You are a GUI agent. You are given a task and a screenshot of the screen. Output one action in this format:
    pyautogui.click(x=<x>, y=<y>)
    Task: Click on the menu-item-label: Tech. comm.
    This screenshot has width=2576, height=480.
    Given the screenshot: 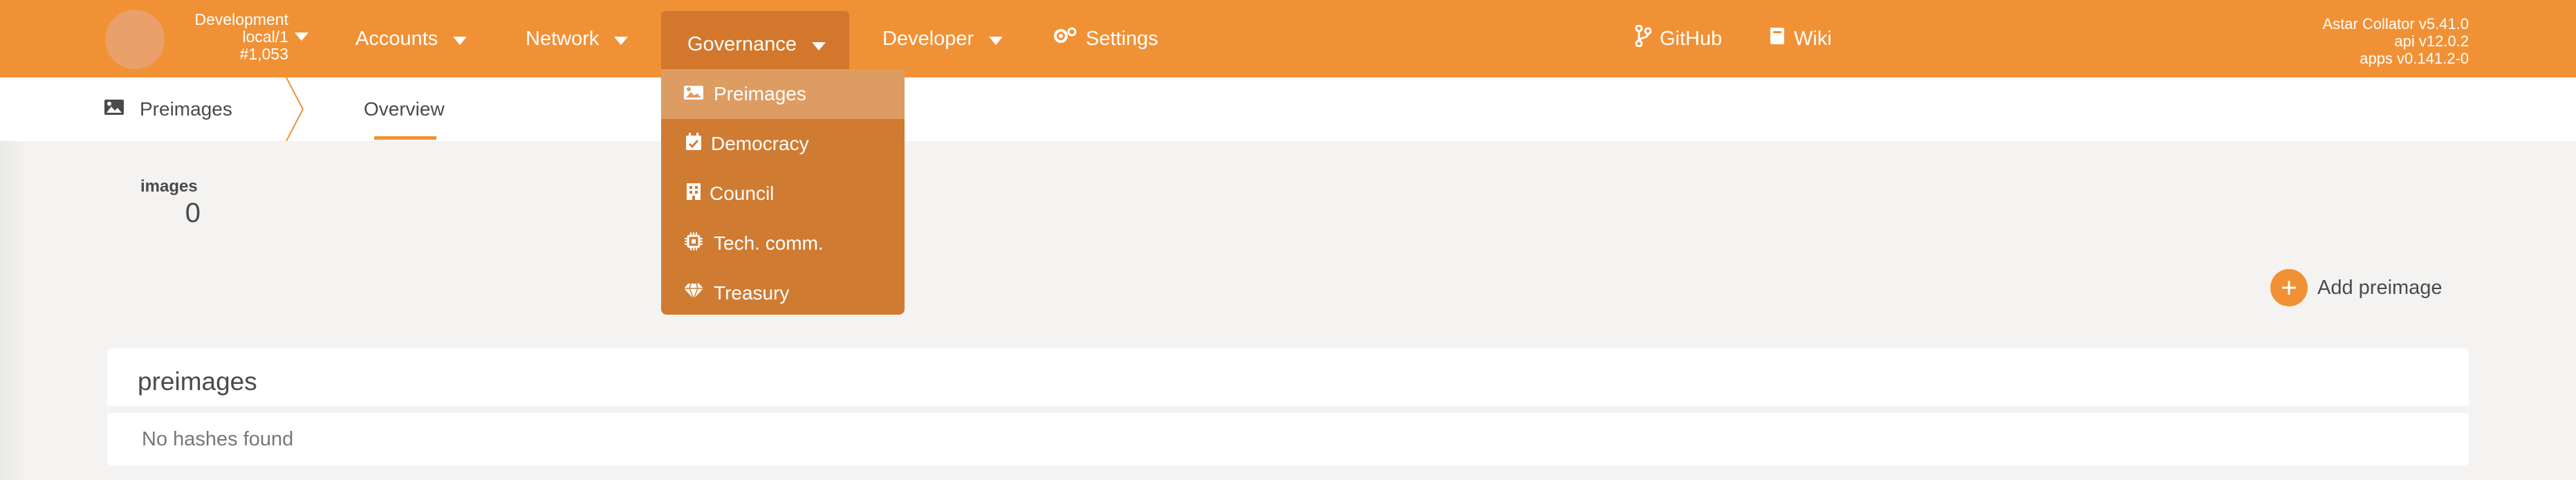 What is the action you would take?
    pyautogui.click(x=769, y=243)
    